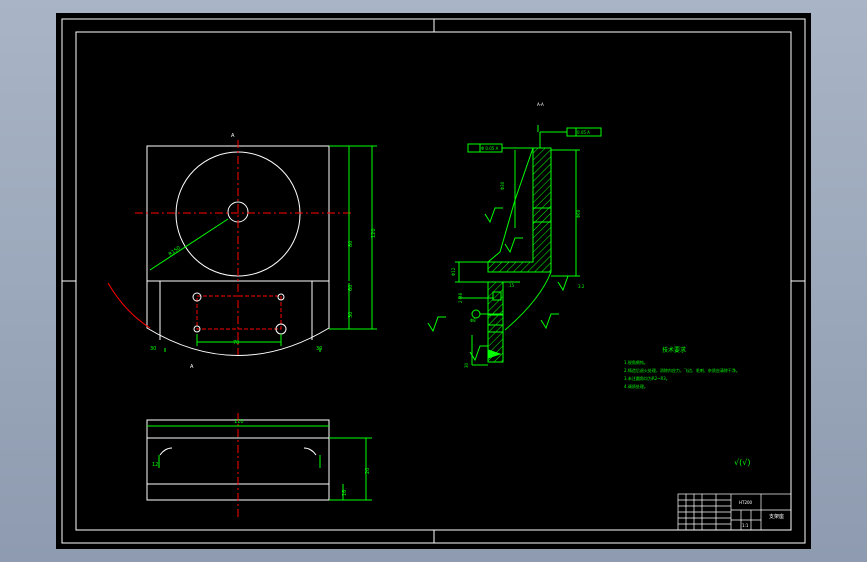 This screenshot has width=867, height=562. Describe the element at coordinates (776, 516) in the screenshot. I see `title-block-part-name: 支架座` at that location.